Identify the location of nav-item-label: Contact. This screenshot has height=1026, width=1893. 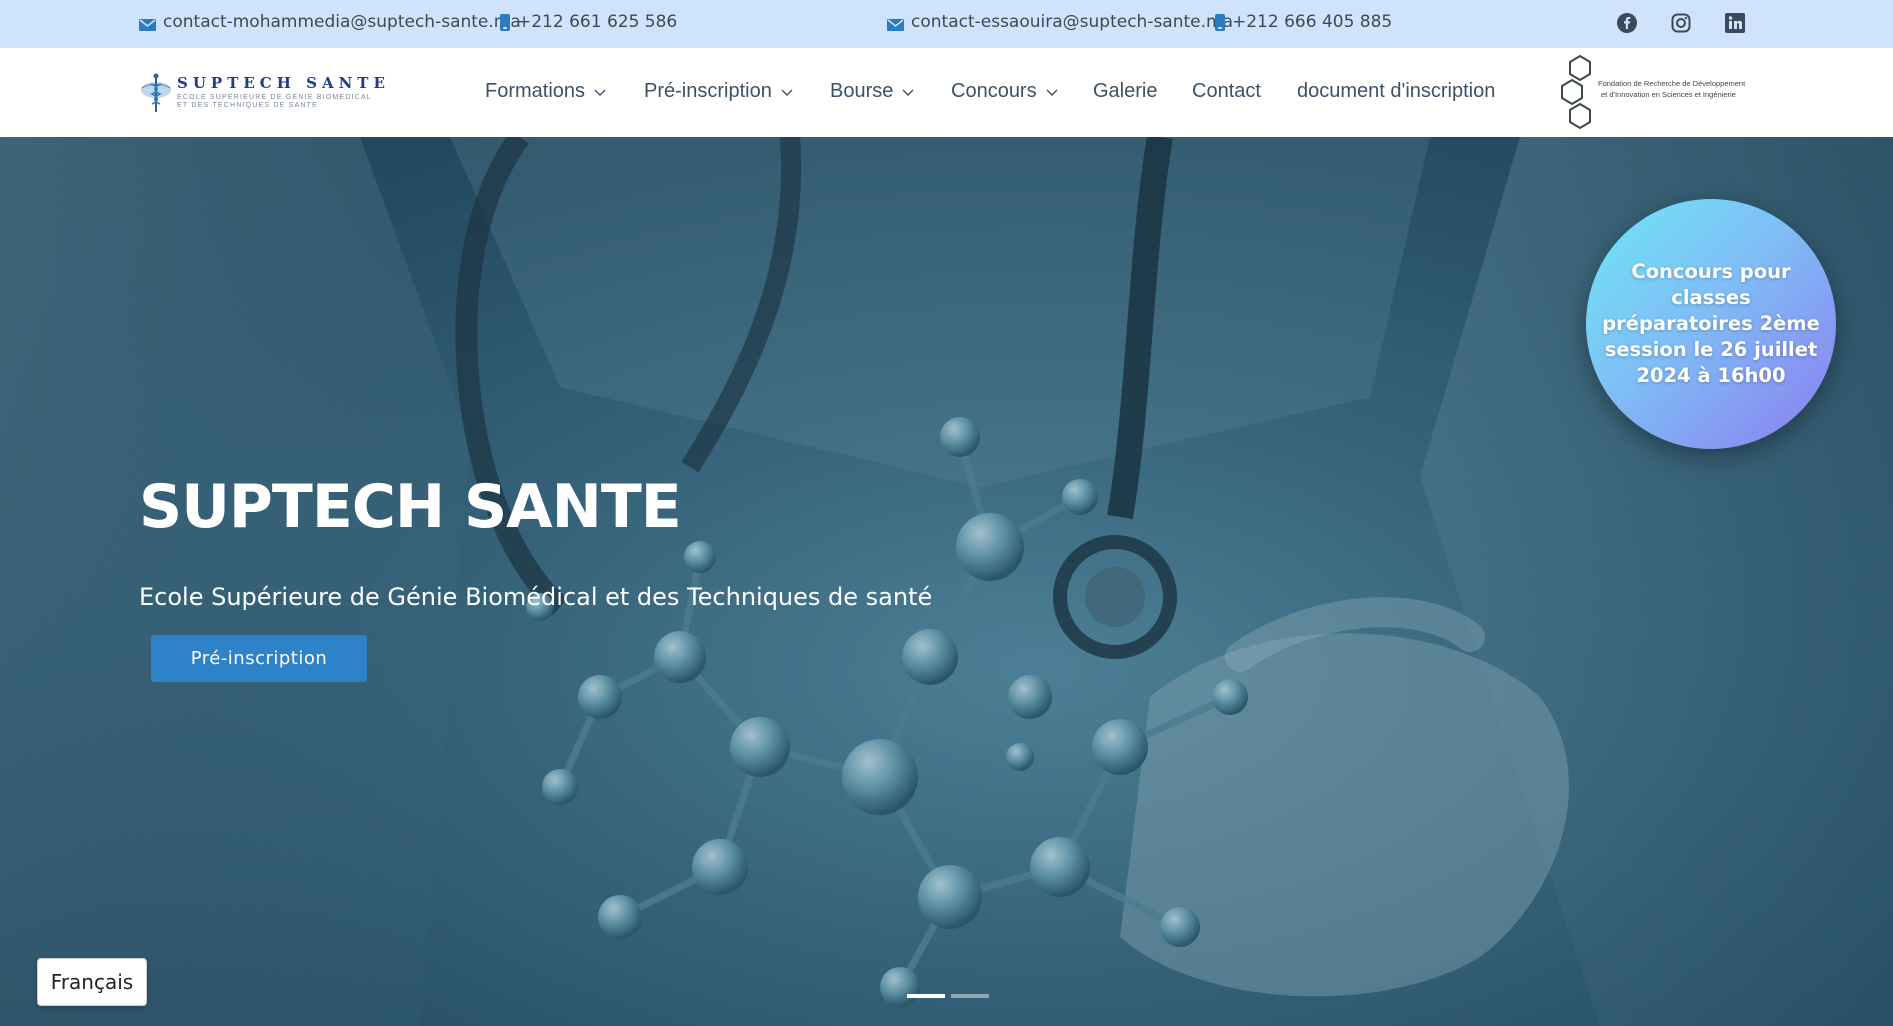
(1226, 91).